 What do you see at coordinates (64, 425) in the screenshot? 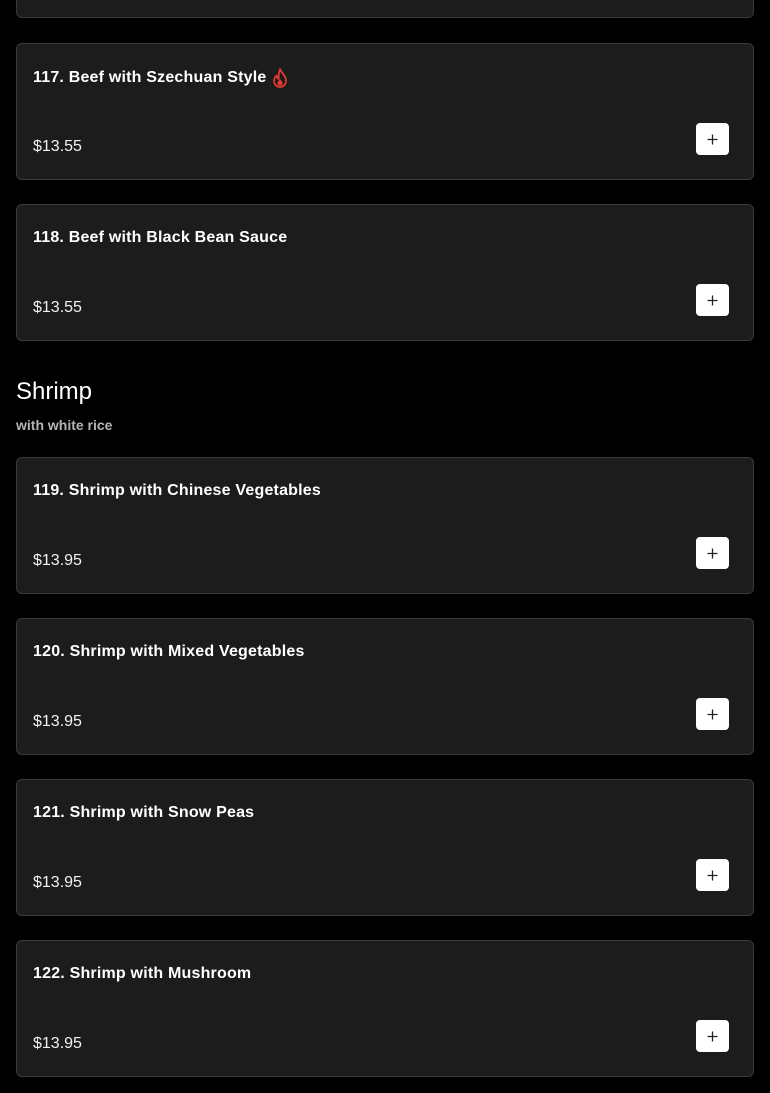
I see `section-subtitle: with white rice` at bounding box center [64, 425].